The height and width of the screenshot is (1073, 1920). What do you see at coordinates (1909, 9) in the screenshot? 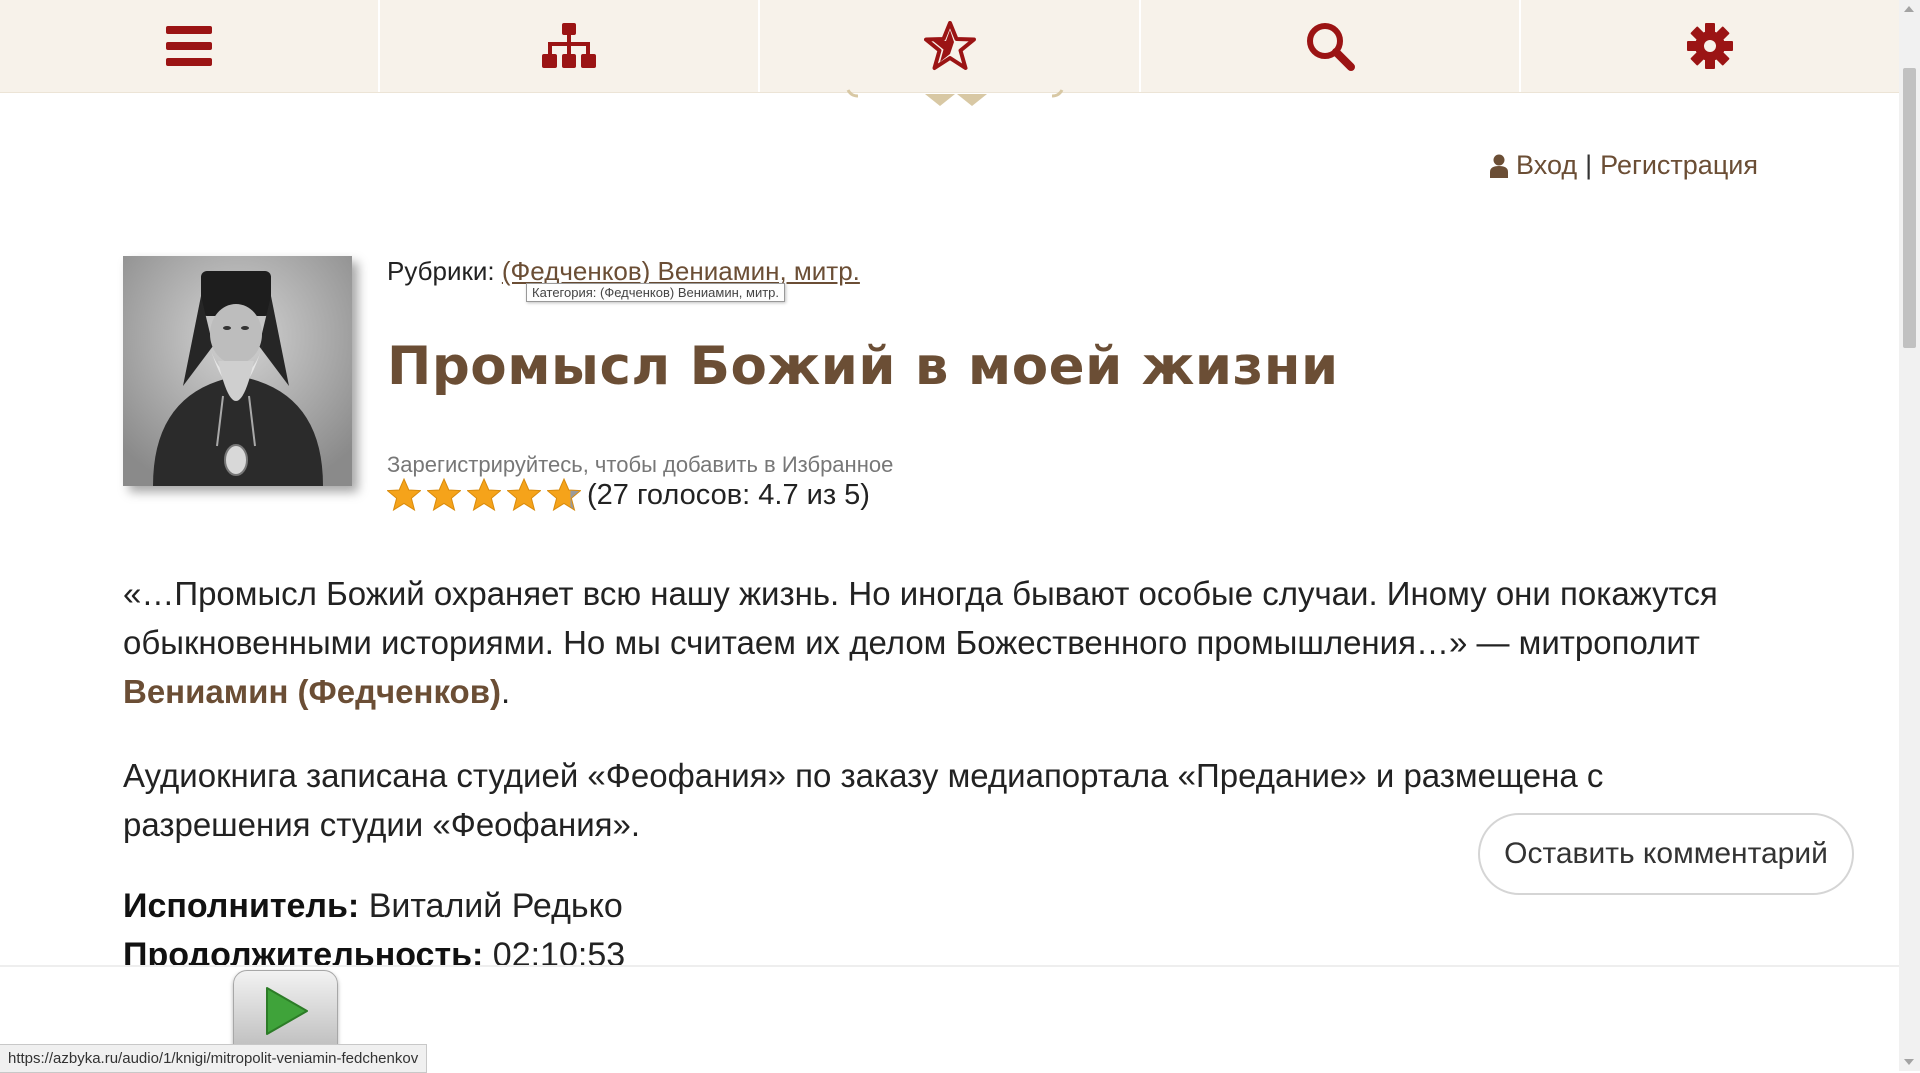
I see `scroll-up-arrow-icon` at bounding box center [1909, 9].